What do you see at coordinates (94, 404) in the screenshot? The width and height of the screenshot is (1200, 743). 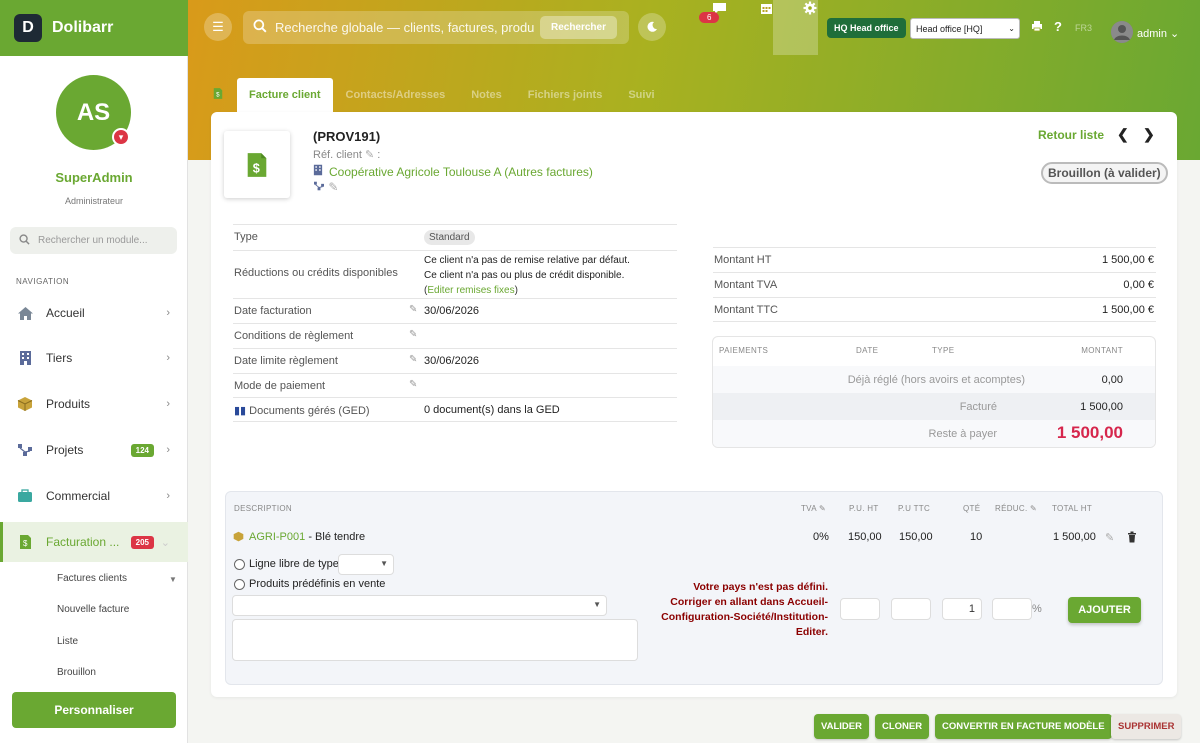 I see `sidebar-item-produits: Produits ›` at bounding box center [94, 404].